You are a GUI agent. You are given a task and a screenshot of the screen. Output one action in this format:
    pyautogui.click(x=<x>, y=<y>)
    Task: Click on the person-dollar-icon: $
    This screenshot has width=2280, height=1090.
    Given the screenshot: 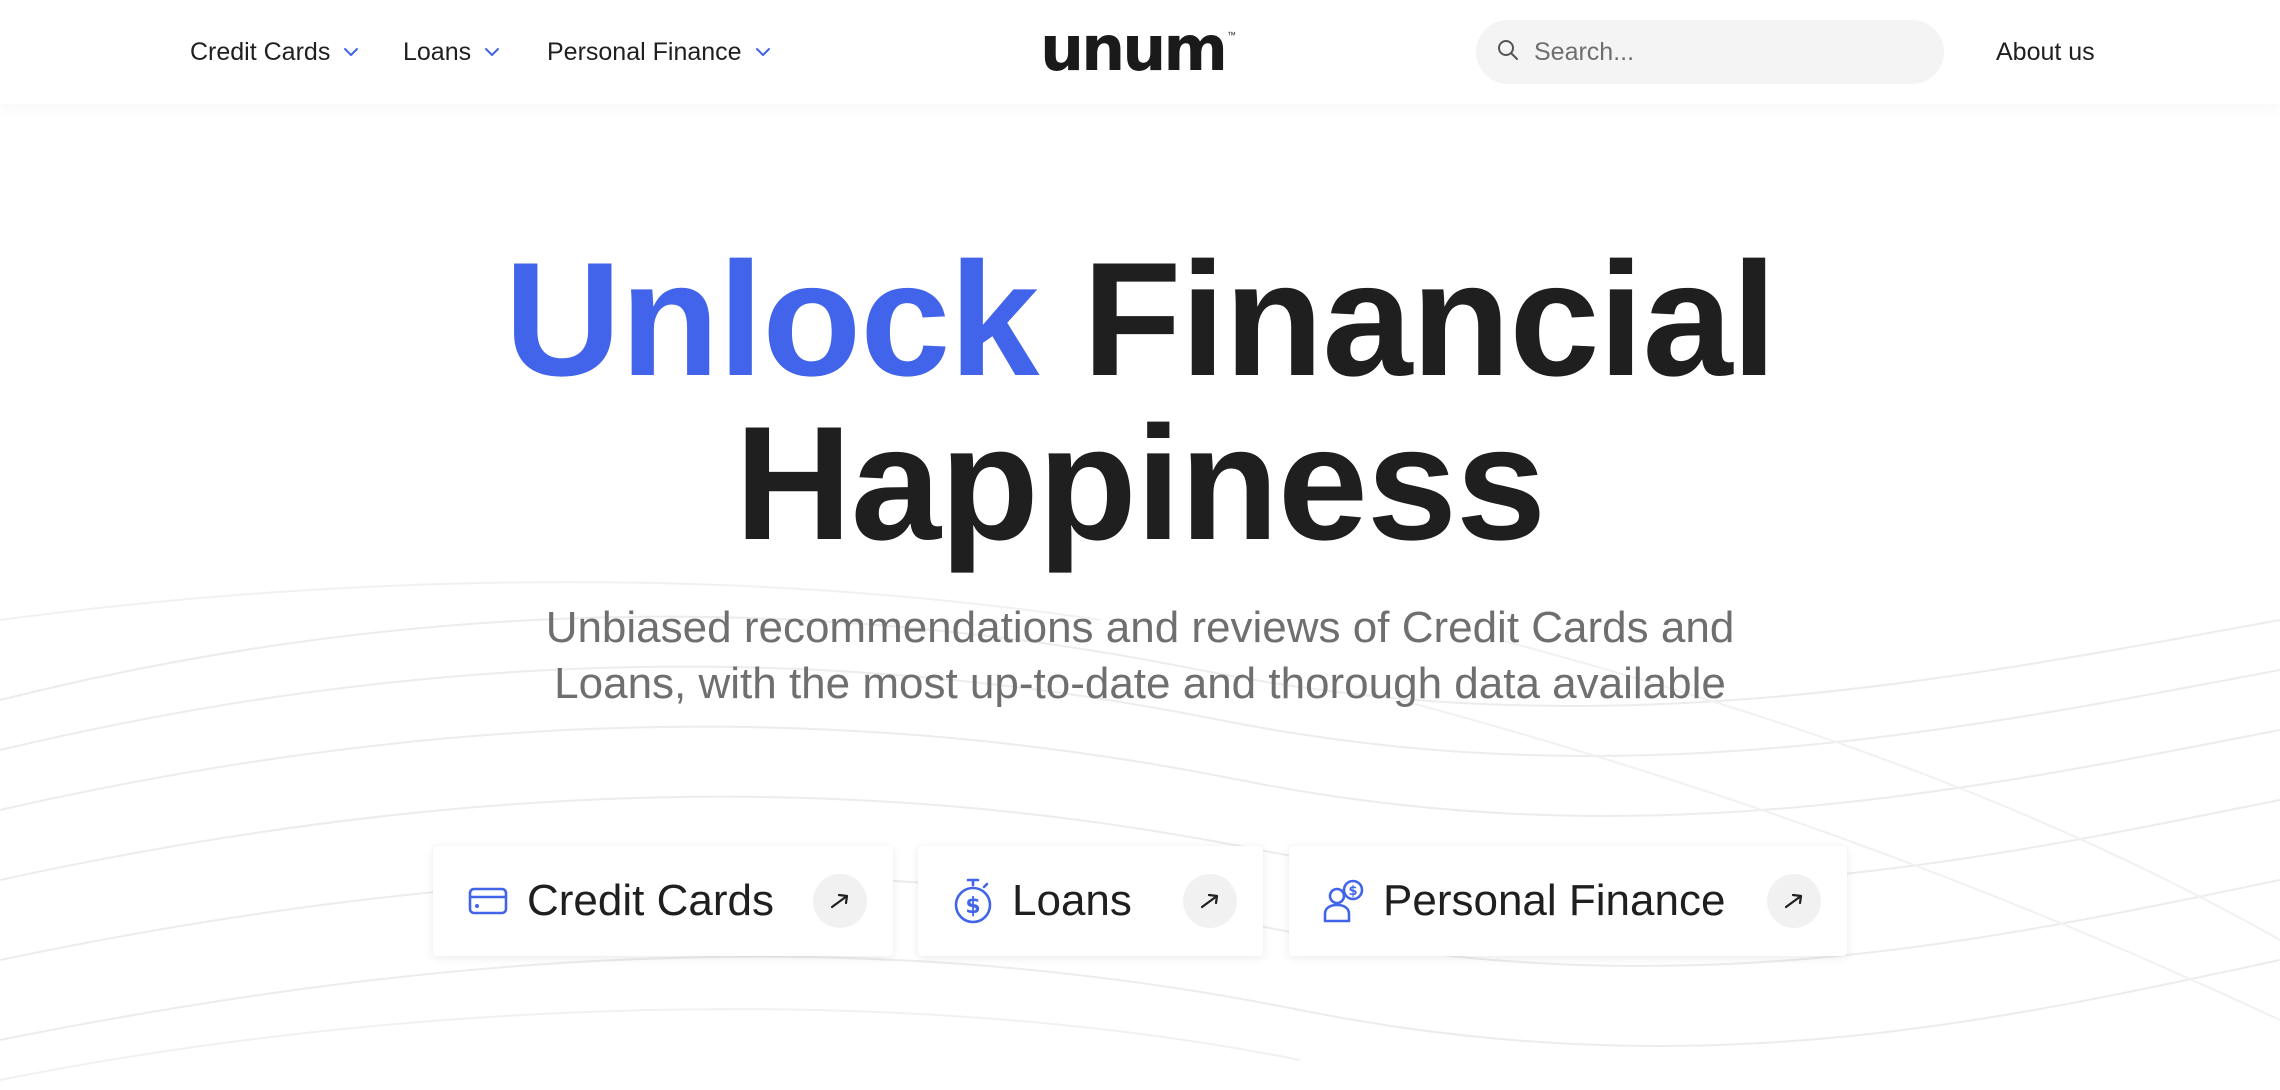 What is the action you would take?
    pyautogui.click(x=1344, y=901)
    